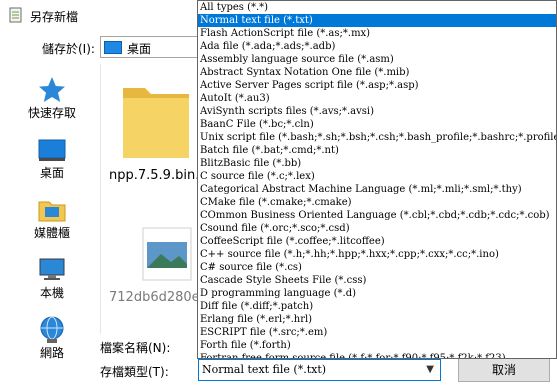  Describe the element at coordinates (135, 348) in the screenshot. I see `file-name-field-label: 檔案名稱(N):` at that location.